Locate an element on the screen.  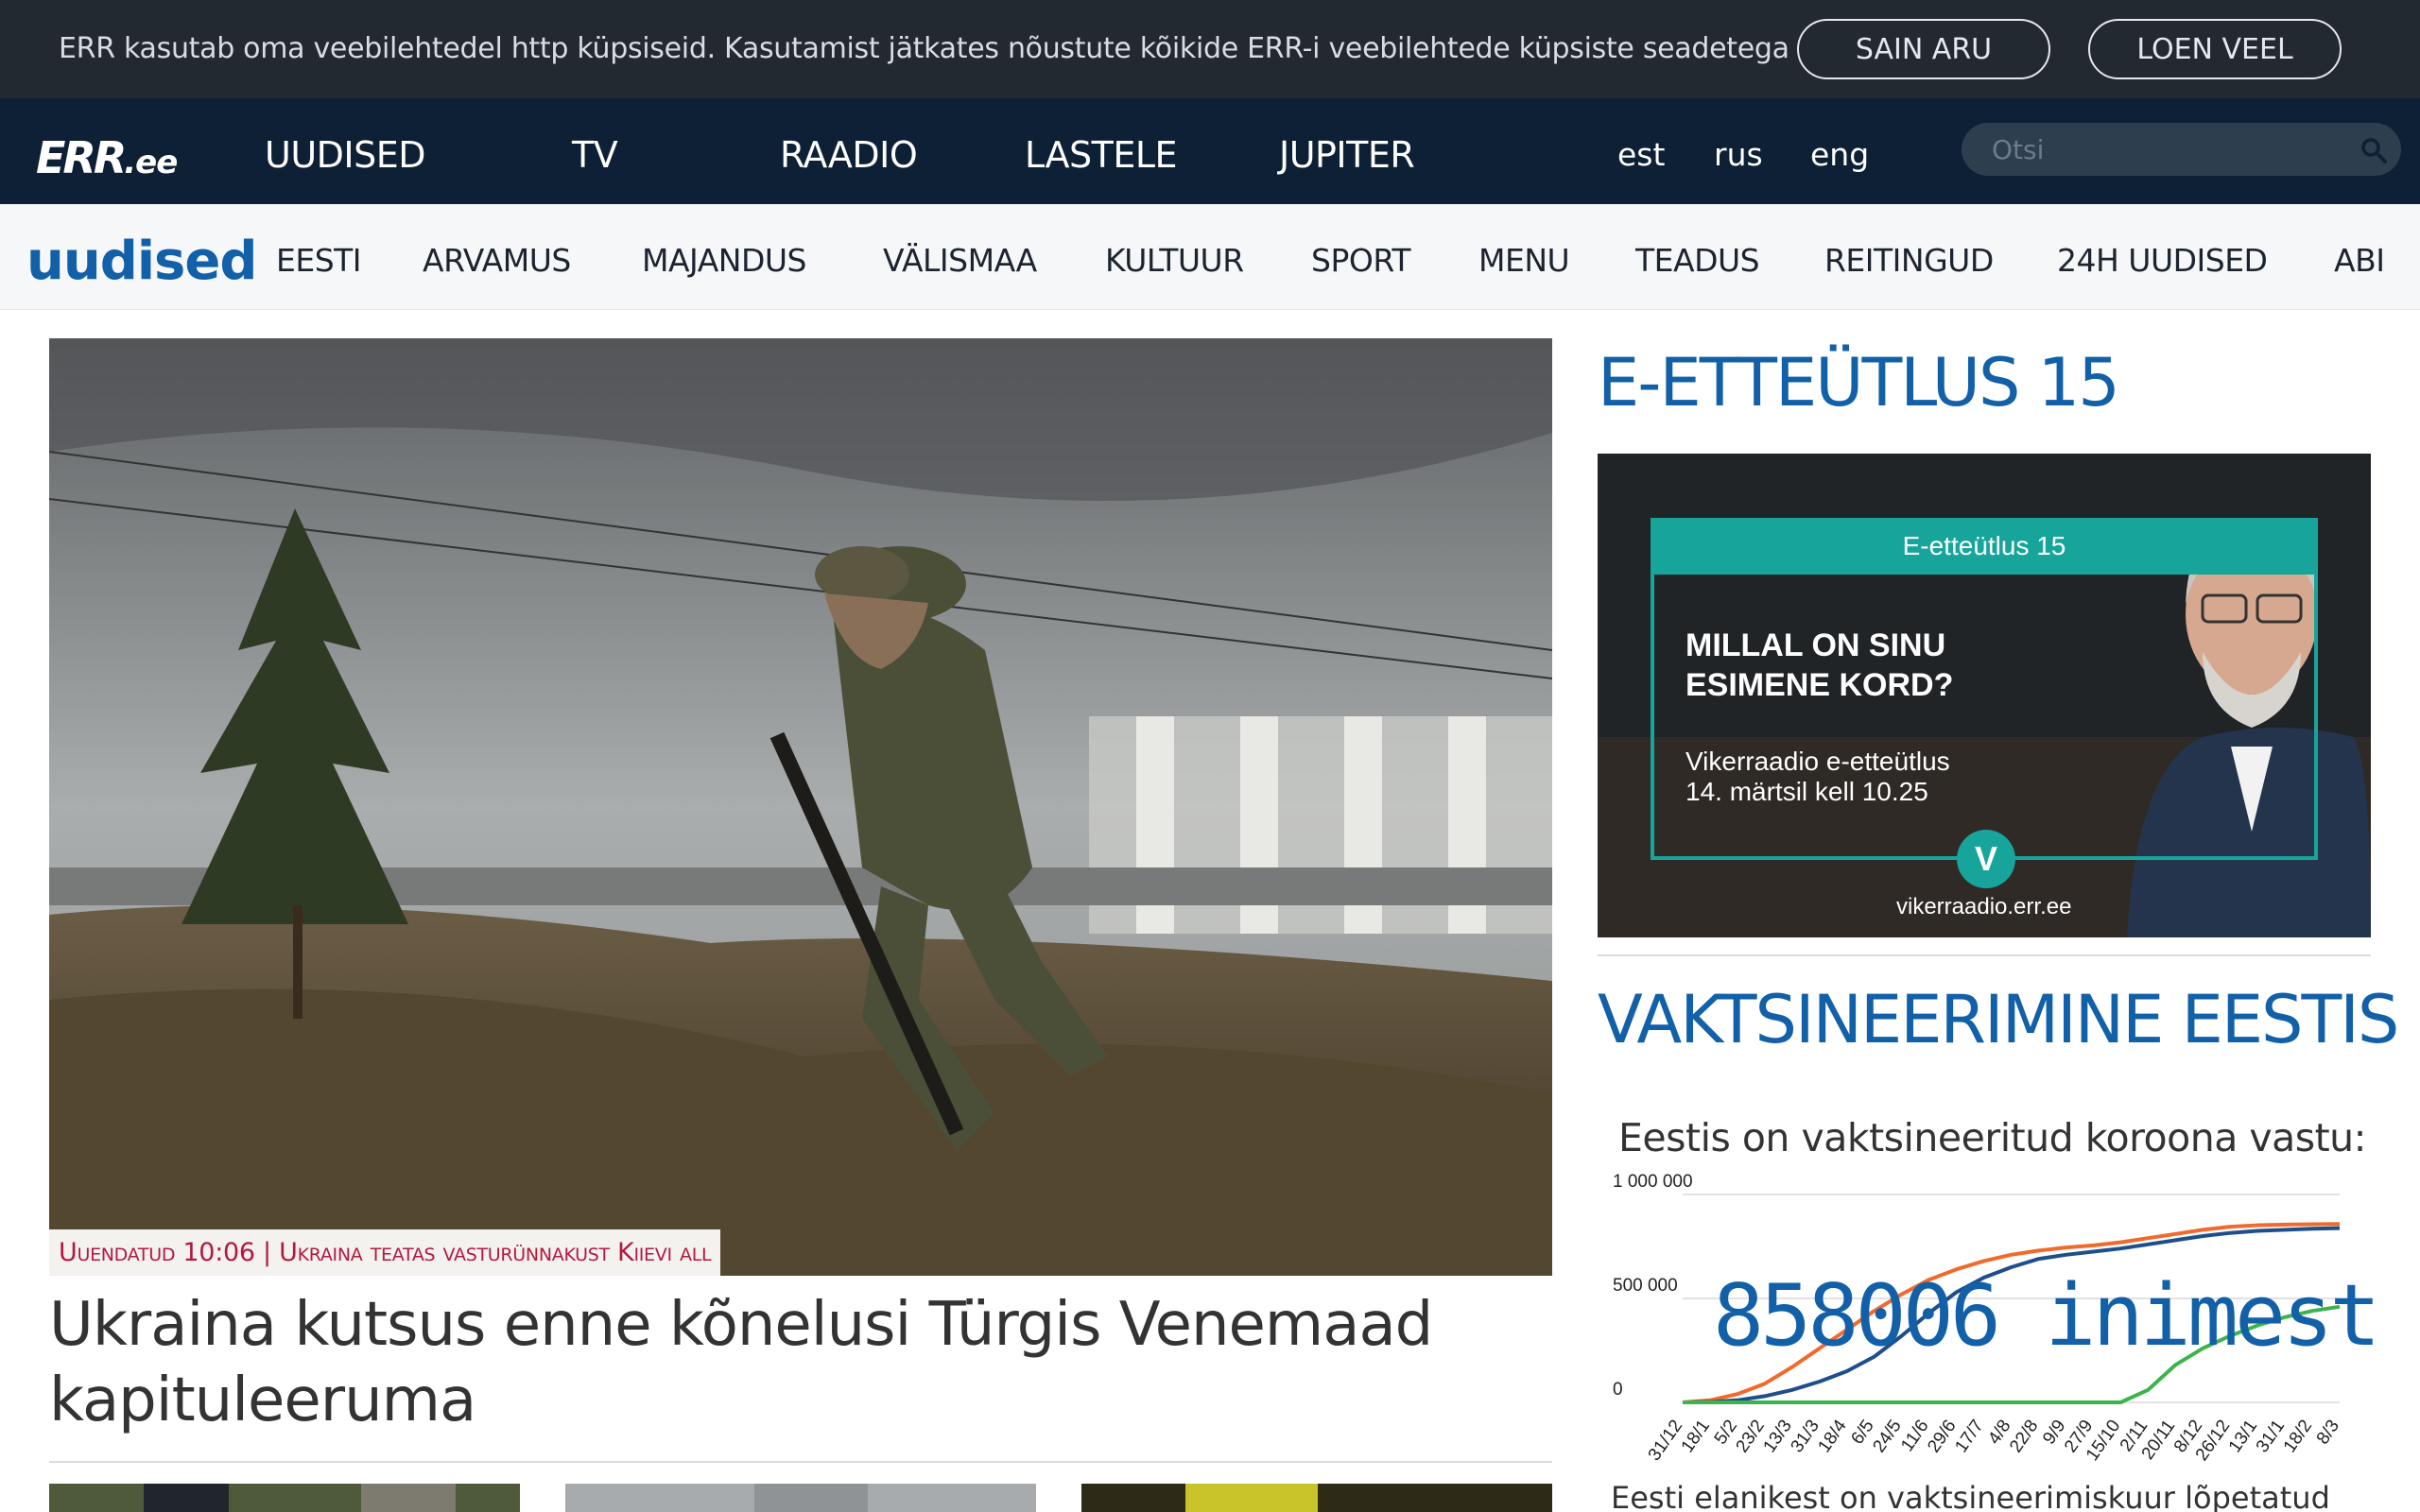
err-logo: ERR.ee is located at coordinates (107, 157).